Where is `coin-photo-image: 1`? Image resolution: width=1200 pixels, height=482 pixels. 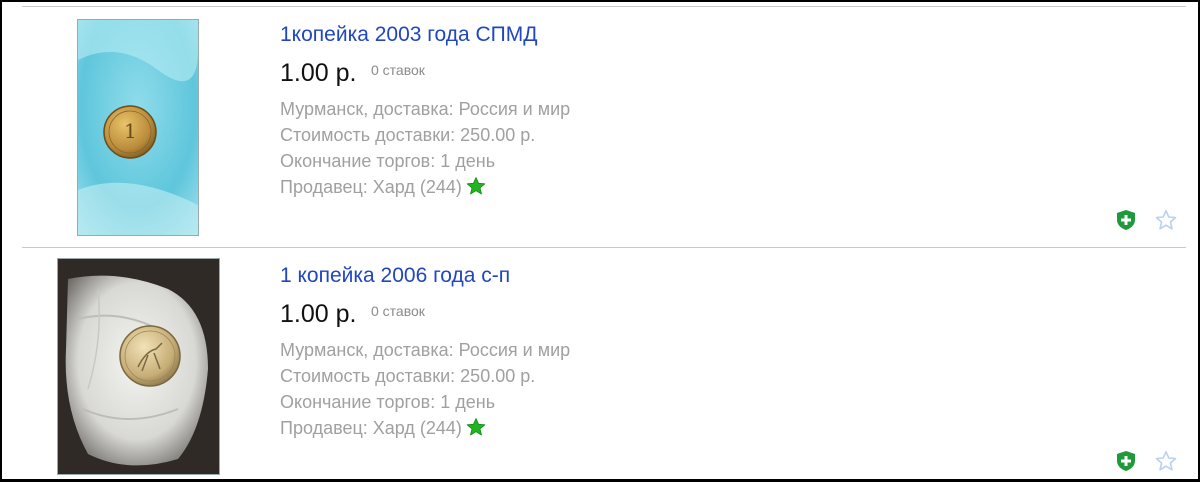 coin-photo-image: 1 is located at coordinates (138, 127).